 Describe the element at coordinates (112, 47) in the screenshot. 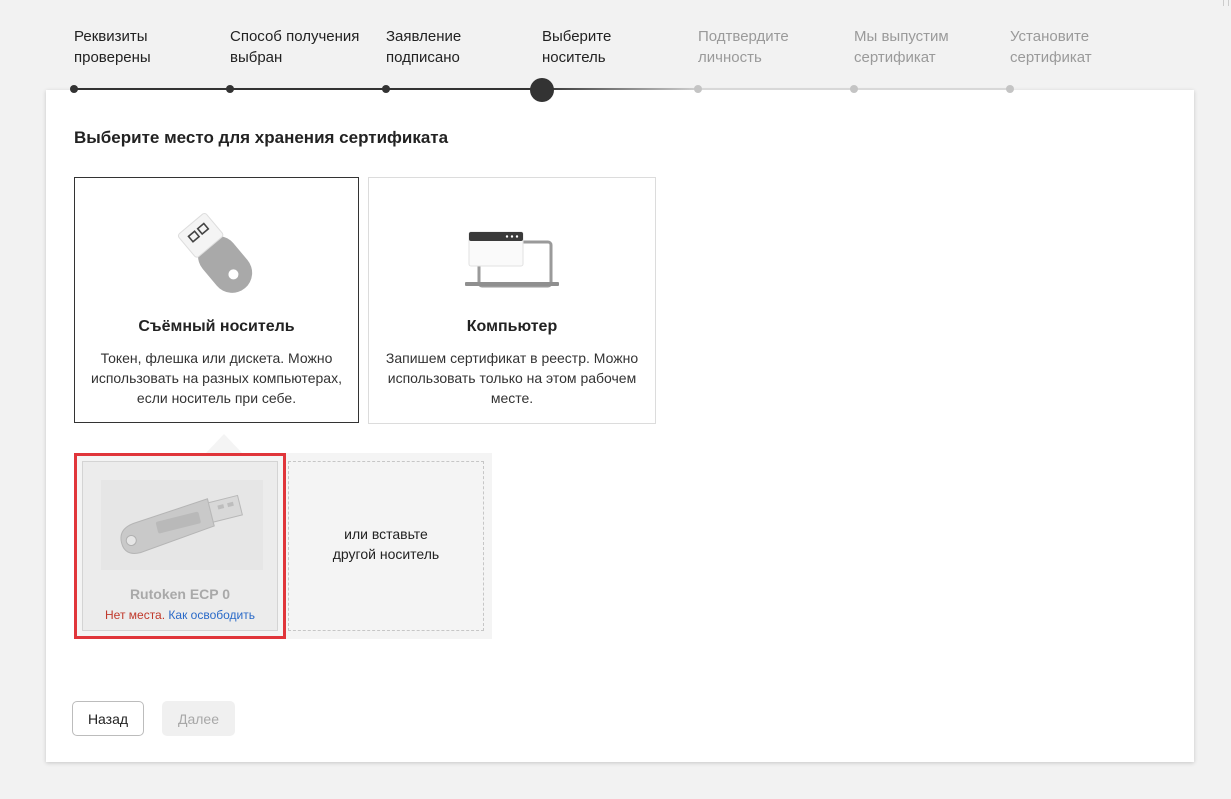

I see `step-label-requisites: Реквизиты проверены` at that location.